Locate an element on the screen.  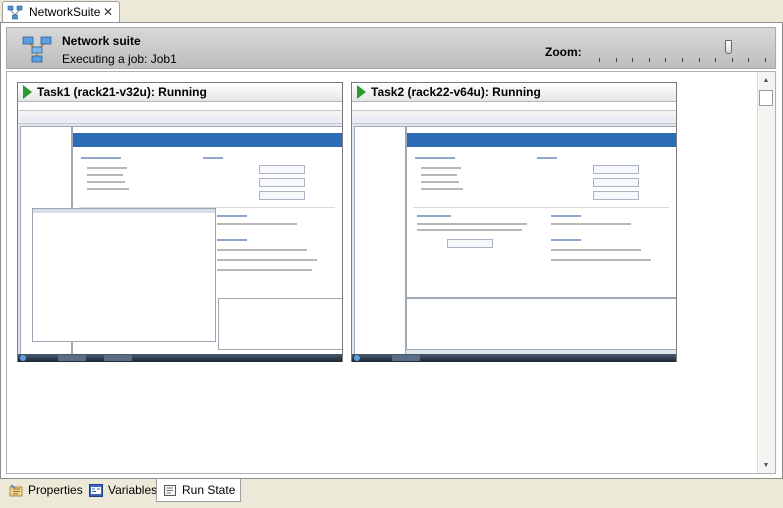
tab-properties: Properties is located at coordinates (45, 490).